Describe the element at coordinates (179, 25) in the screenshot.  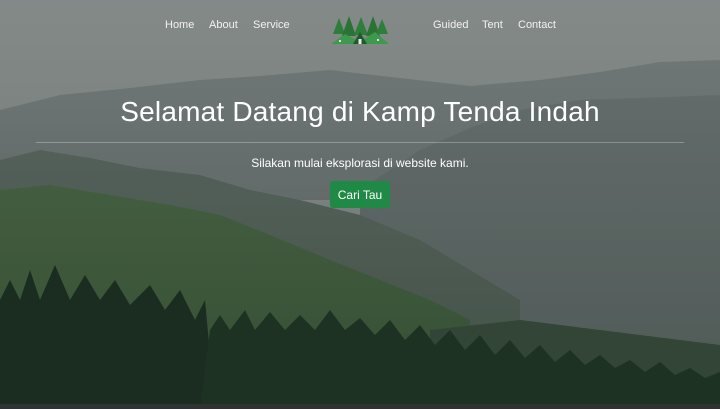
I see `nav-home-link: Home` at that location.